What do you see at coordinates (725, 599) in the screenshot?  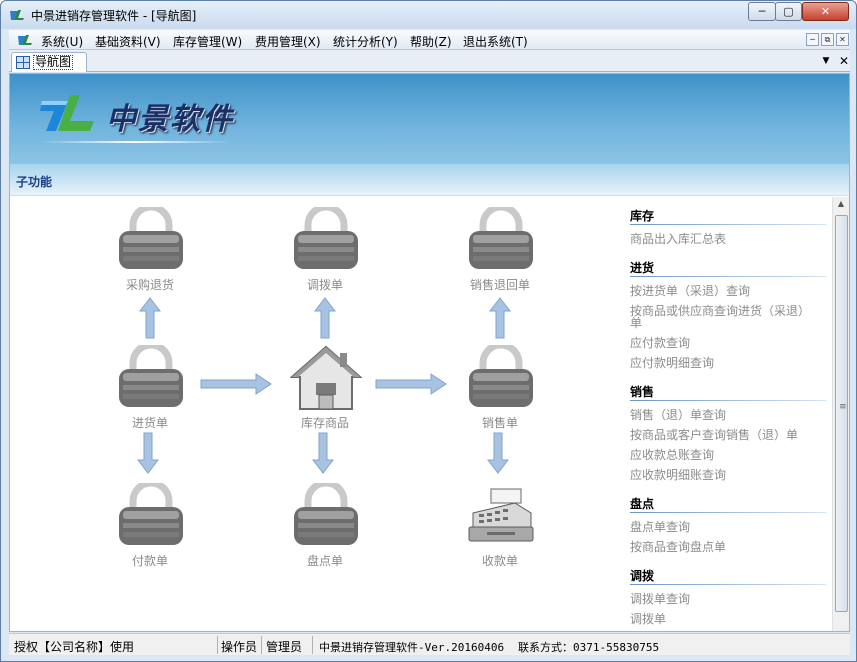 I see `link-transfer-query: 调拨单查询` at bounding box center [725, 599].